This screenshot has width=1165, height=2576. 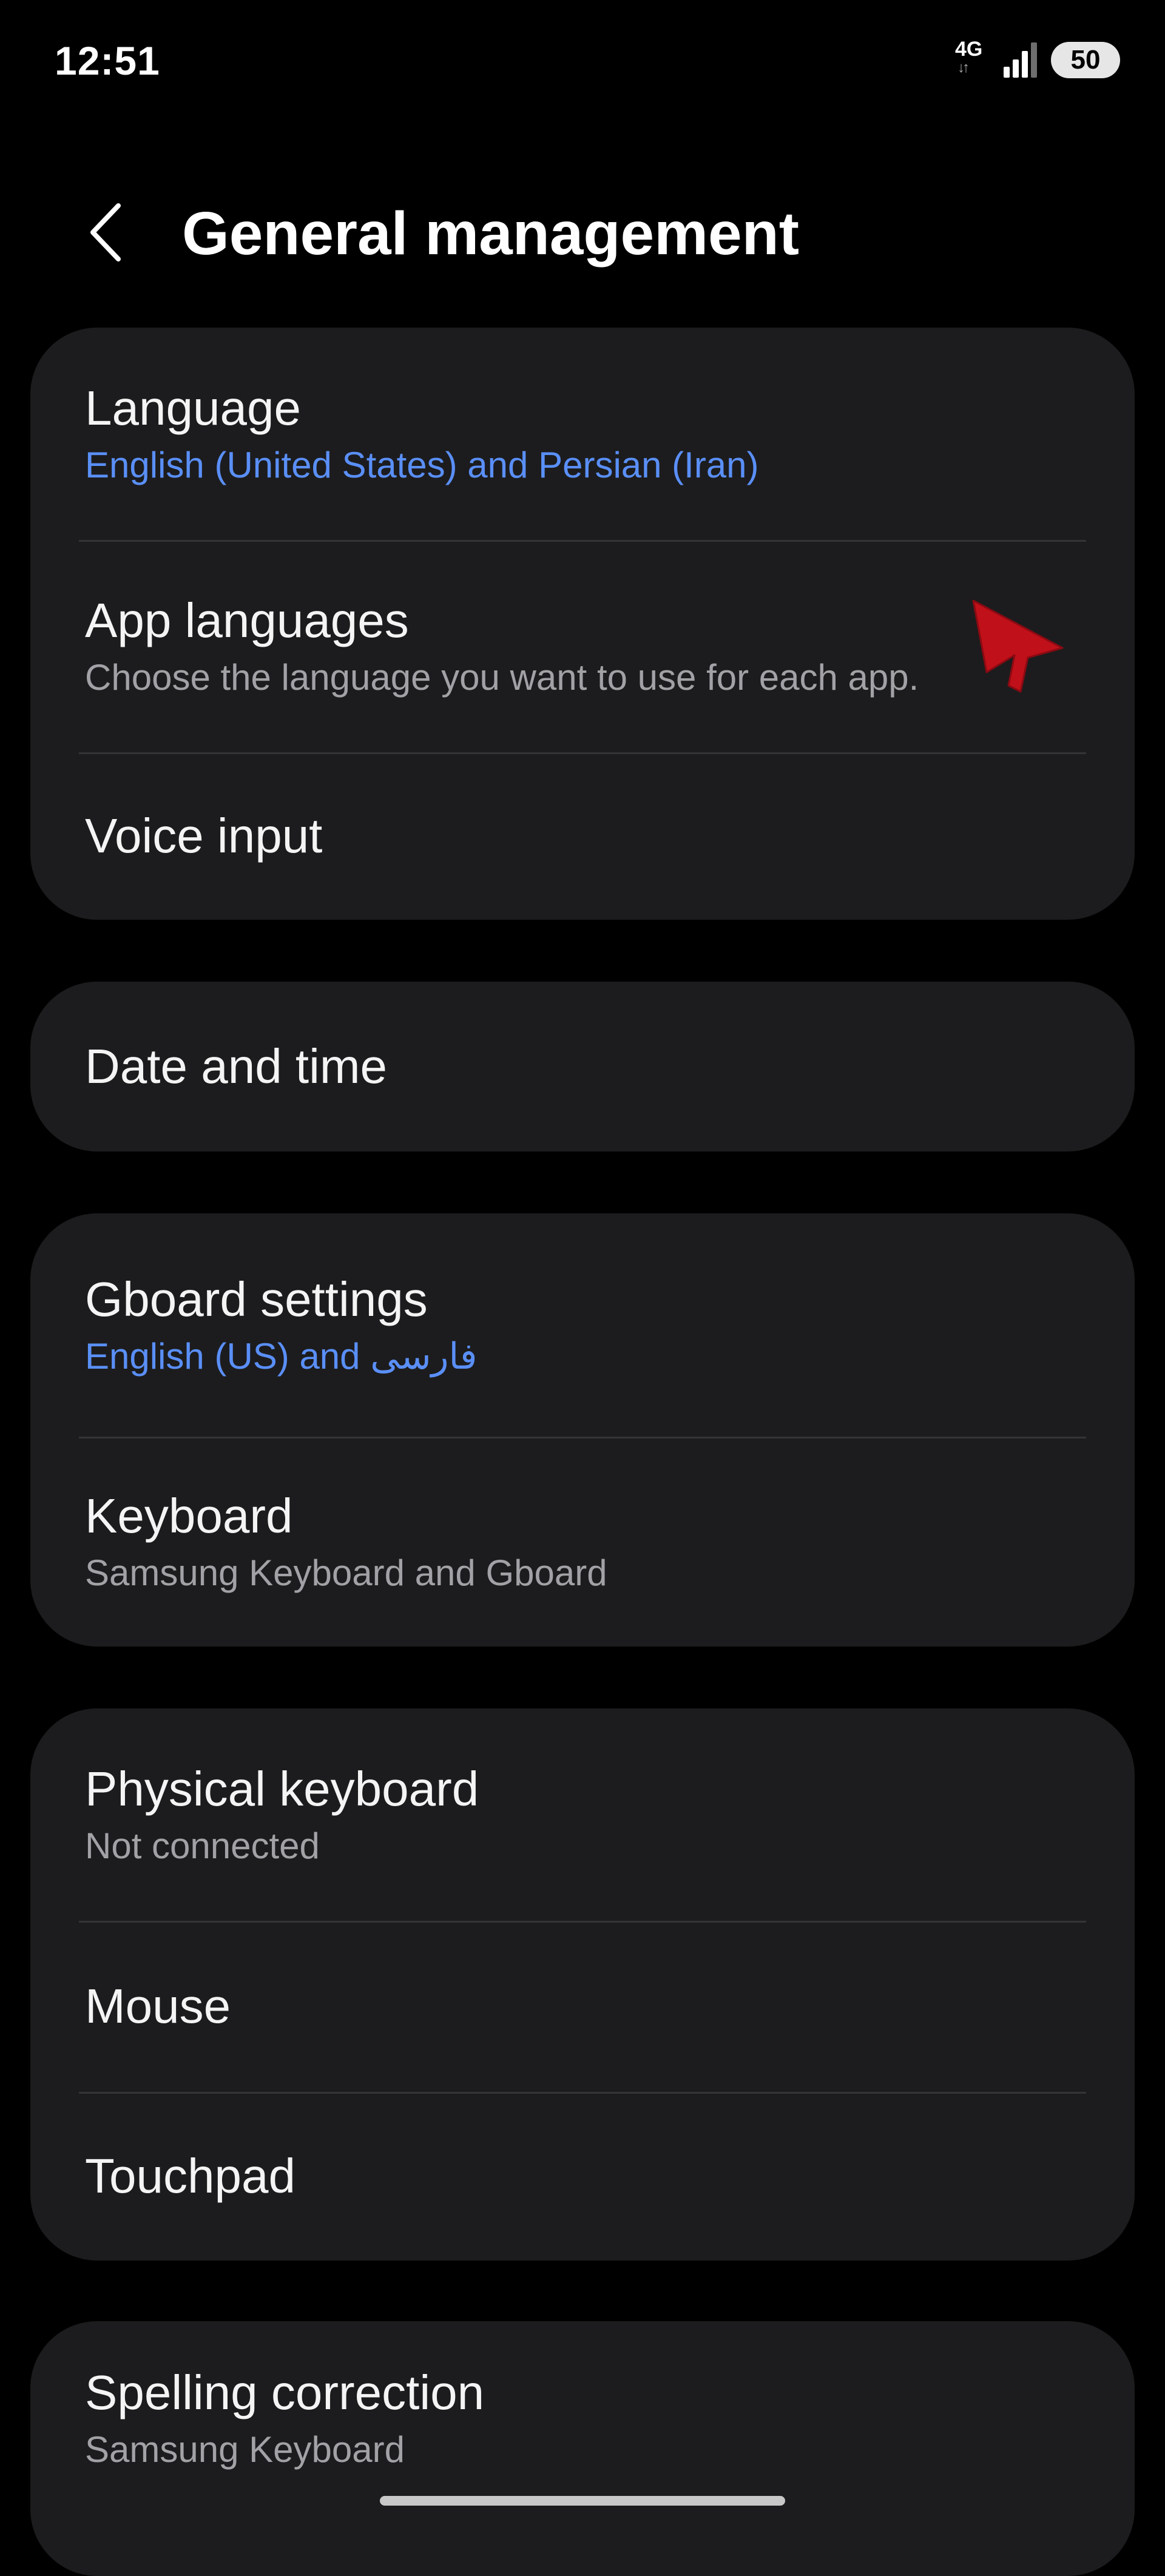 What do you see at coordinates (582, 1542) in the screenshot?
I see `keyboard-item: Keyboard Samsung Keyboard and Gboard` at bounding box center [582, 1542].